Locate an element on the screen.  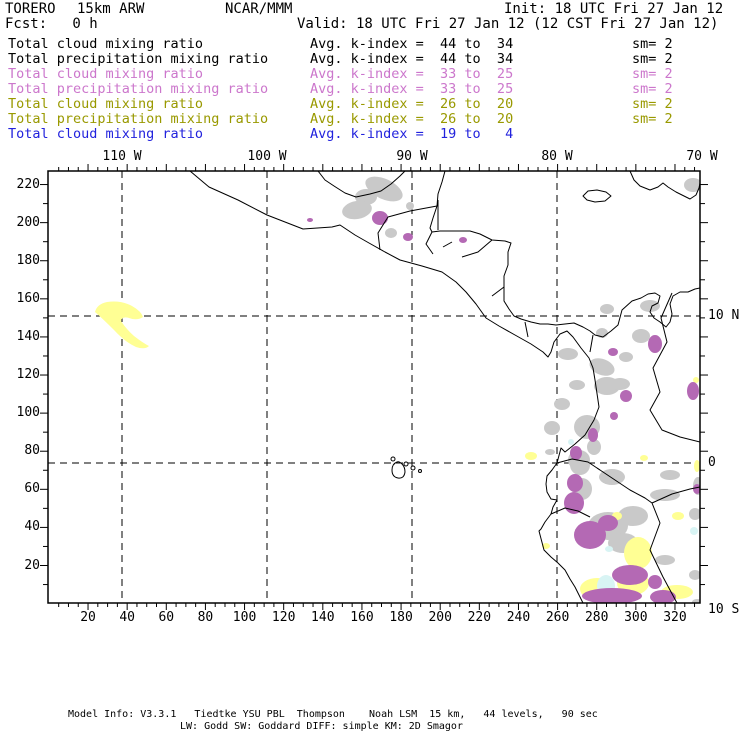
x-axis-tick-label: 220 is located at coordinates (479, 617).